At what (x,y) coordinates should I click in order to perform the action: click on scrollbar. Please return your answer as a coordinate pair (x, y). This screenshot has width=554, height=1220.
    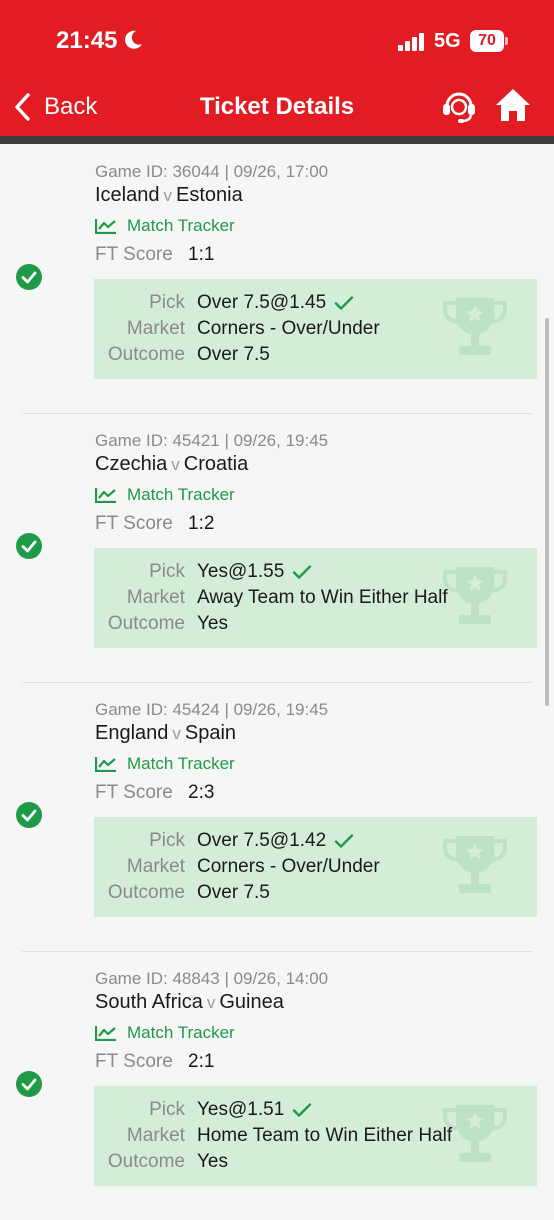
    Looking at the image, I should click on (547, 512).